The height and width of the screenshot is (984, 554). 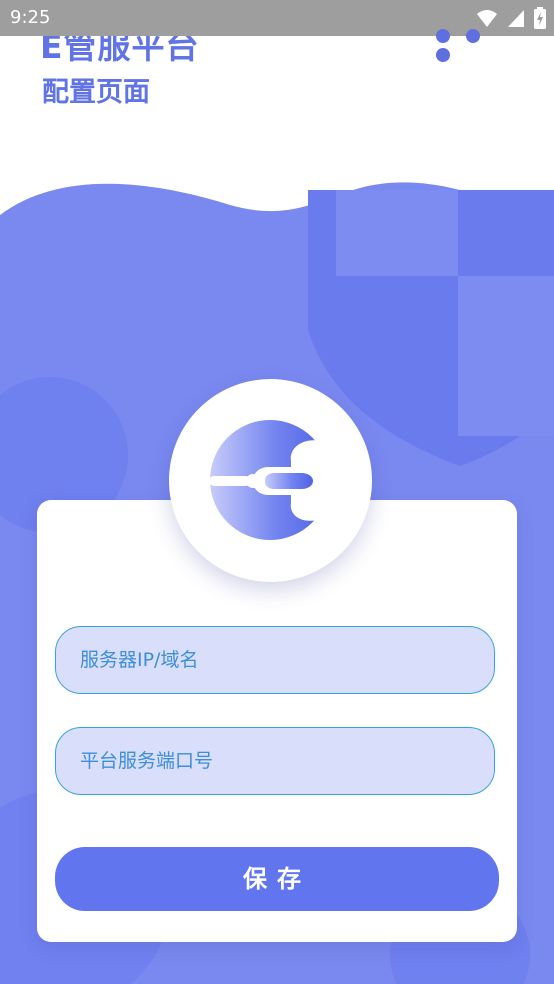 What do you see at coordinates (478, 45) in the screenshot?
I see `more-dots-icon` at bounding box center [478, 45].